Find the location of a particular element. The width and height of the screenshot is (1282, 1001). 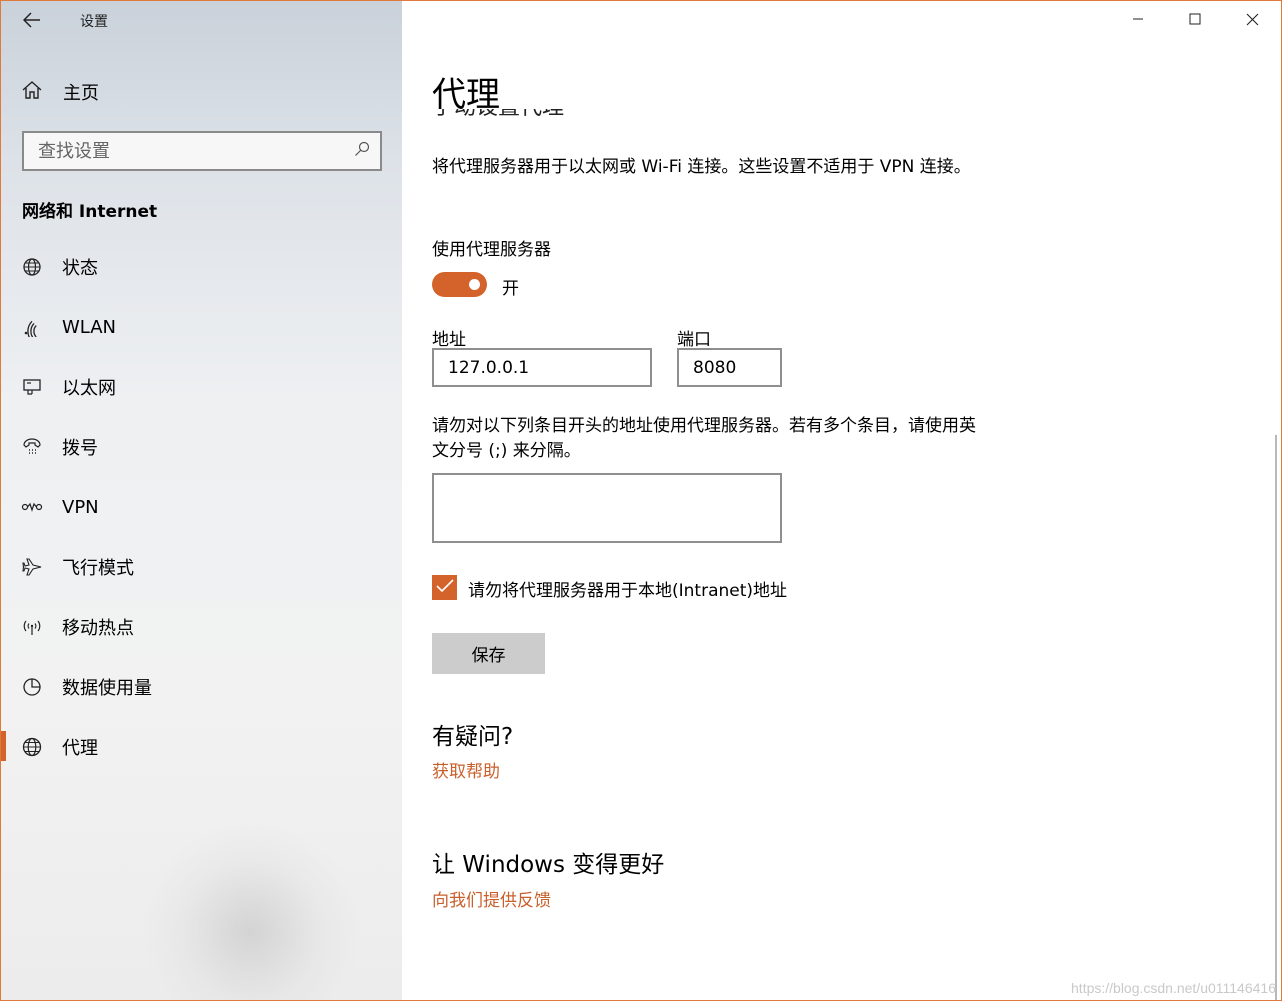

app-title: 设置 is located at coordinates (94, 22).